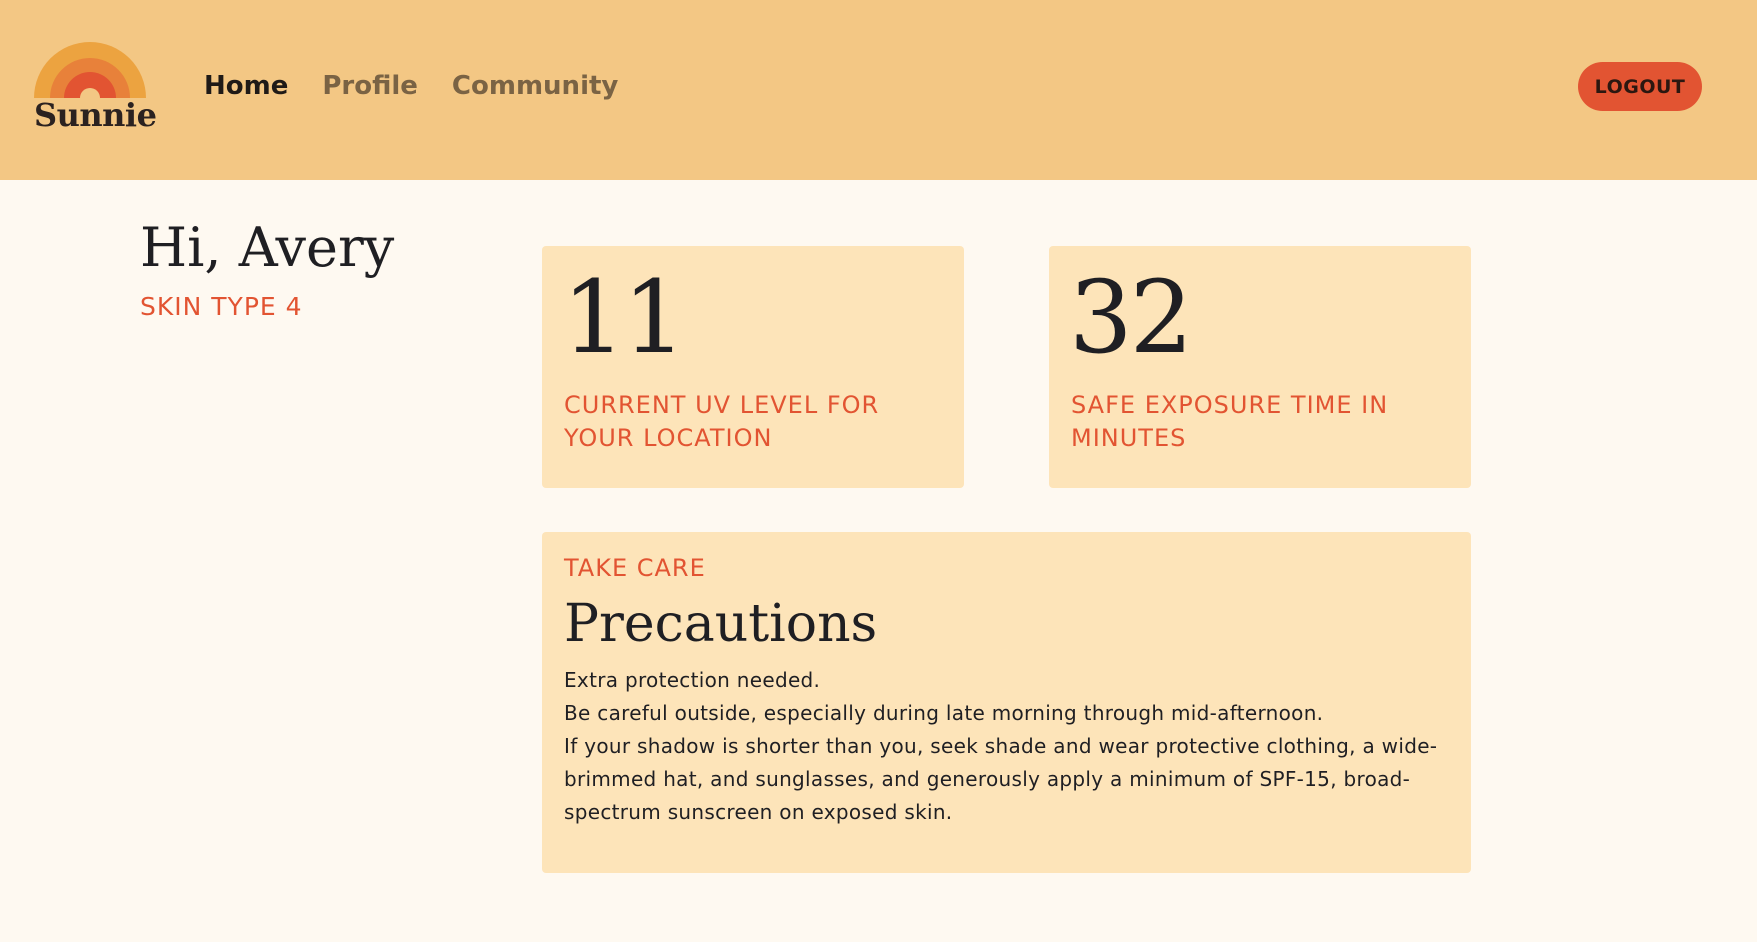 The width and height of the screenshot is (1757, 942). I want to click on nav-profile: Profile, so click(370, 86).